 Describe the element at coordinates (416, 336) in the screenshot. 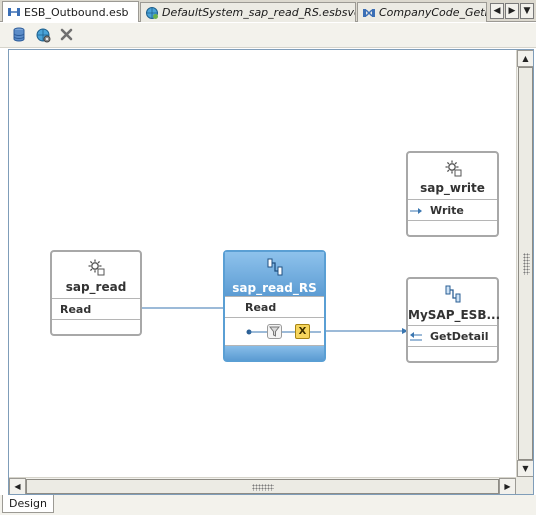

I see `reply-arrow-icon` at that location.